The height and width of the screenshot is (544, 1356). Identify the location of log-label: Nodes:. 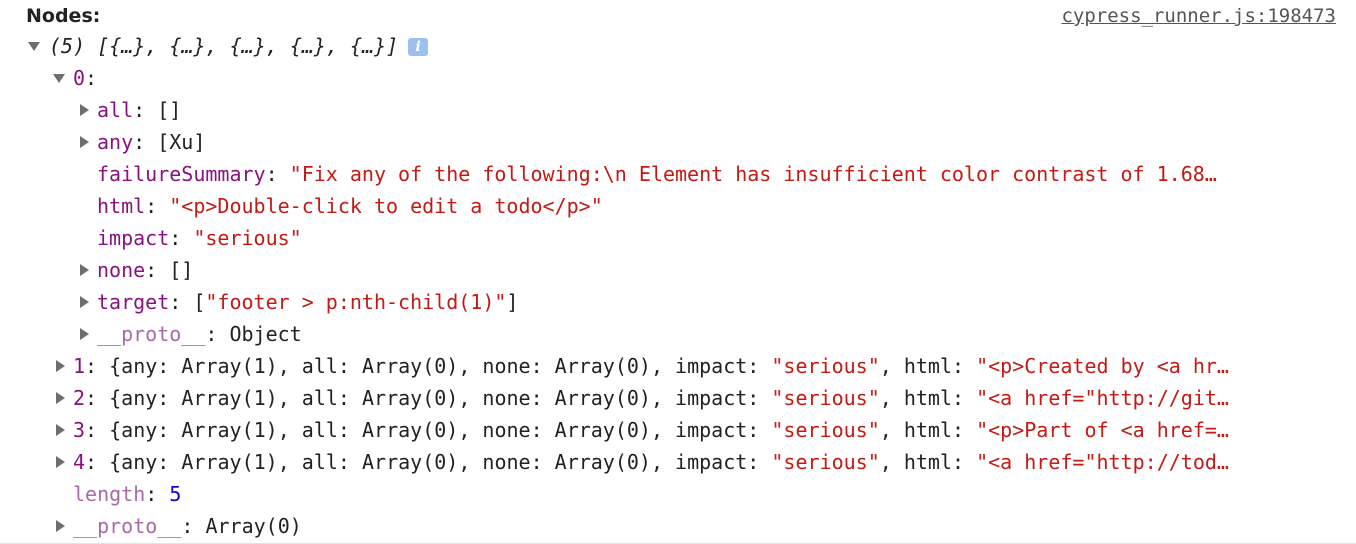
(63, 16).